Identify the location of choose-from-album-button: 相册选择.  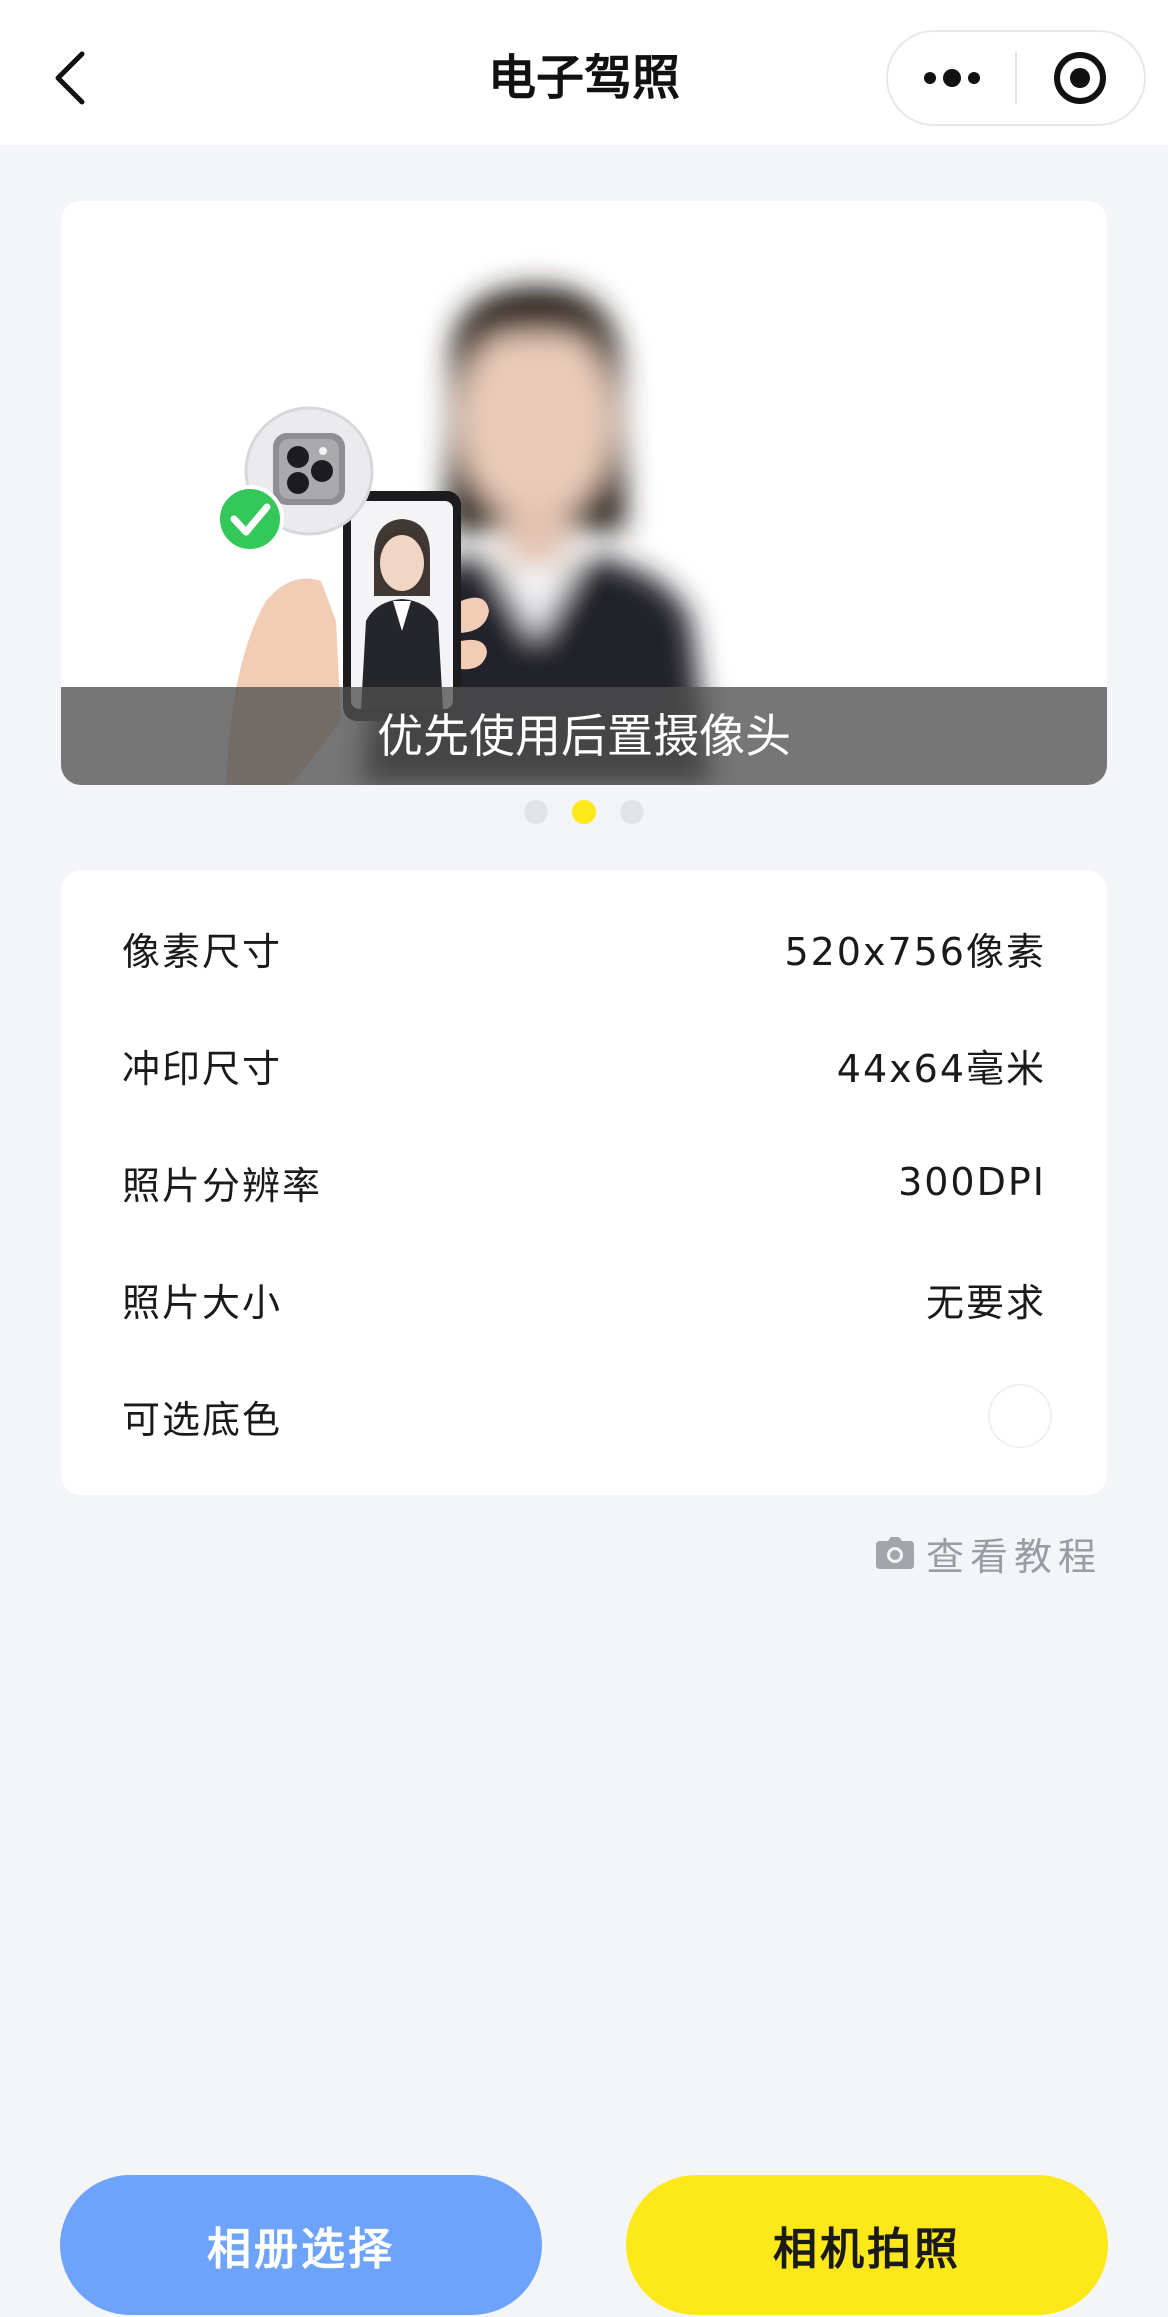
(301, 2245).